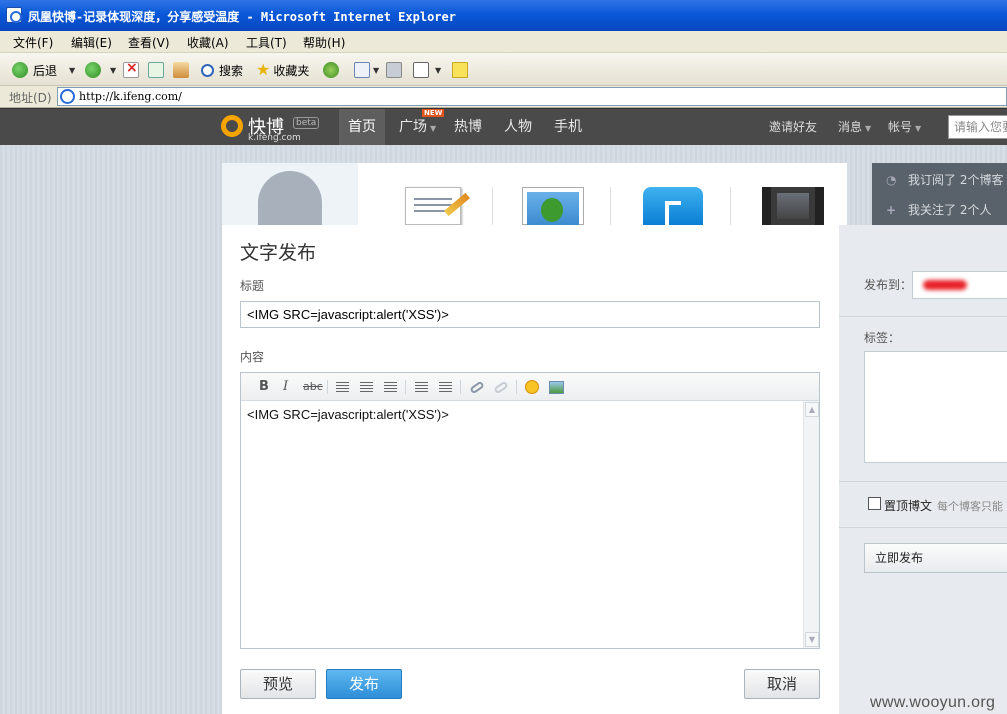 Image resolution: width=1007 pixels, height=714 pixels. I want to click on rss-icon: ◔, so click(891, 180).